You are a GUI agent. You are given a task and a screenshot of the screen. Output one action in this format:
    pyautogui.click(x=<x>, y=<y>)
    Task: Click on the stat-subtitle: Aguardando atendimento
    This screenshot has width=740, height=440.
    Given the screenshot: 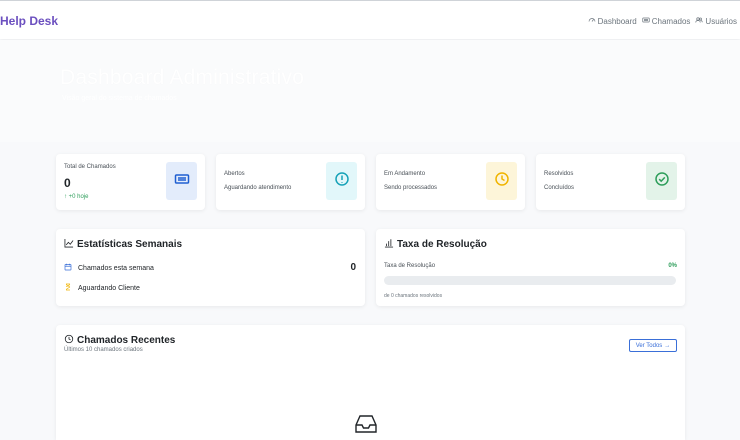 What is the action you would take?
    pyautogui.click(x=258, y=188)
    